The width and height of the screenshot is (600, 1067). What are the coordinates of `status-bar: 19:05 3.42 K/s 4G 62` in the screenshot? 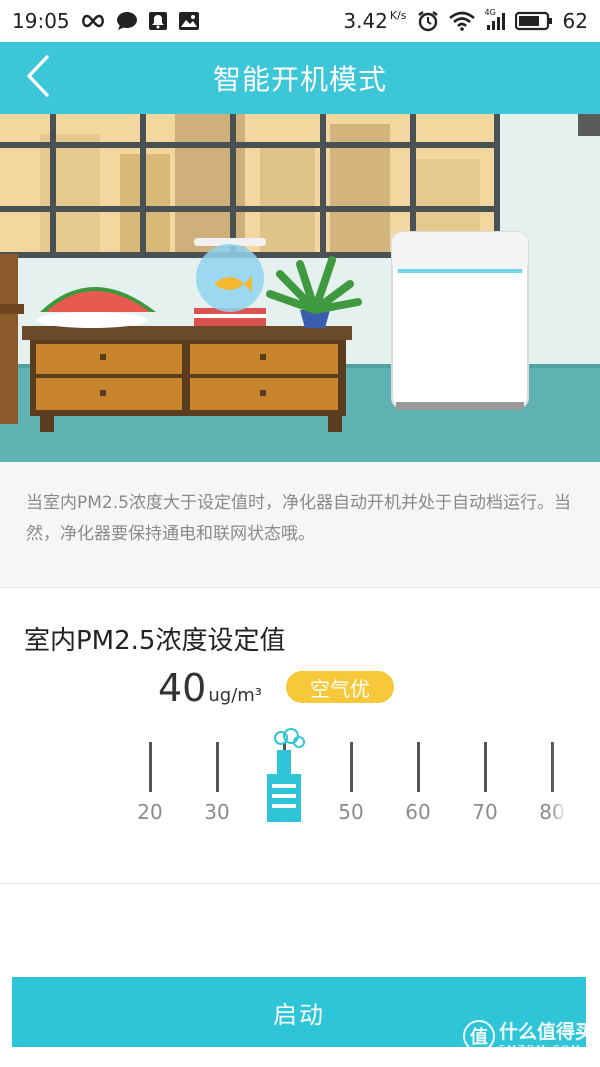 It's located at (300, 21).